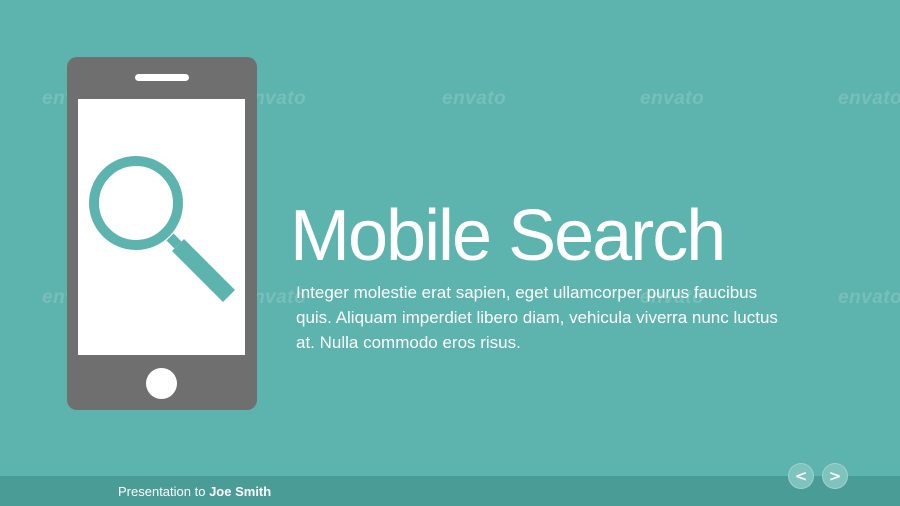 The height and width of the screenshot is (506, 900). Describe the element at coordinates (162, 77) in the screenshot. I see `phone-speaker` at that location.